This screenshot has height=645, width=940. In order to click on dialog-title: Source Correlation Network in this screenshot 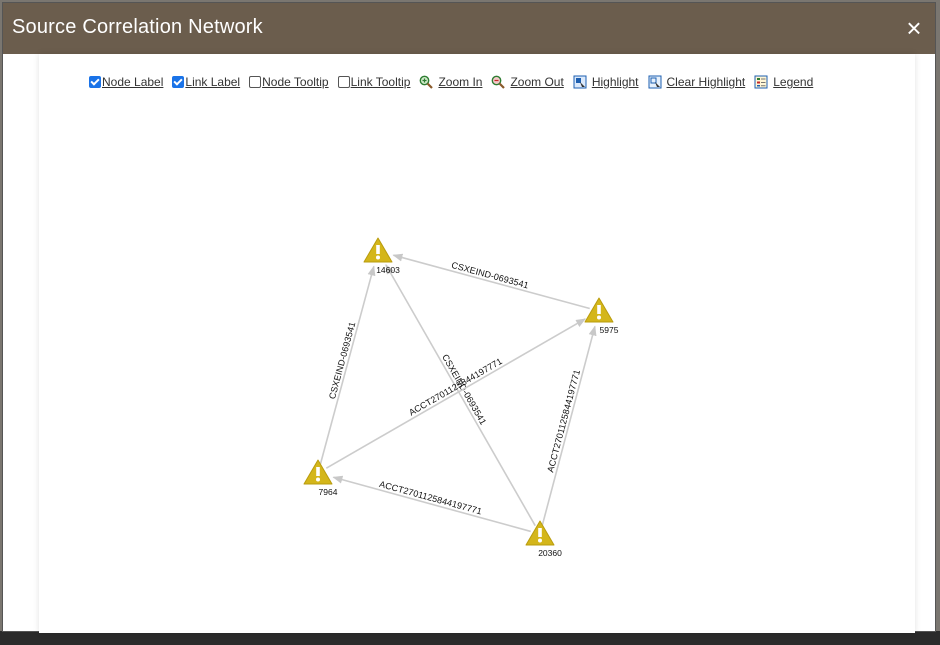, I will do `click(137, 27)`.